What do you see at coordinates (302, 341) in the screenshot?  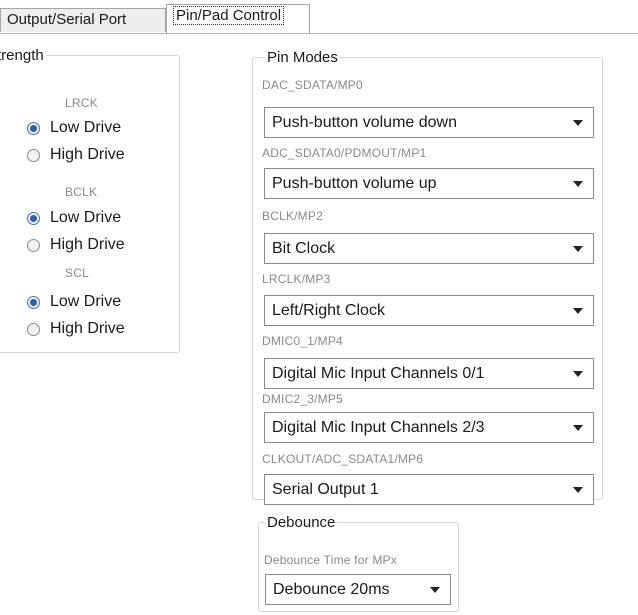 I see `pin-label-mp4: DMIC0_1/MP4` at bounding box center [302, 341].